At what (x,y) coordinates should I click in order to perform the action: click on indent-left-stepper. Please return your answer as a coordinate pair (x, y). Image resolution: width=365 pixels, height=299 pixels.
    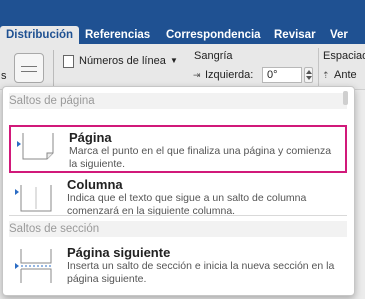
    Looking at the image, I should click on (308, 75).